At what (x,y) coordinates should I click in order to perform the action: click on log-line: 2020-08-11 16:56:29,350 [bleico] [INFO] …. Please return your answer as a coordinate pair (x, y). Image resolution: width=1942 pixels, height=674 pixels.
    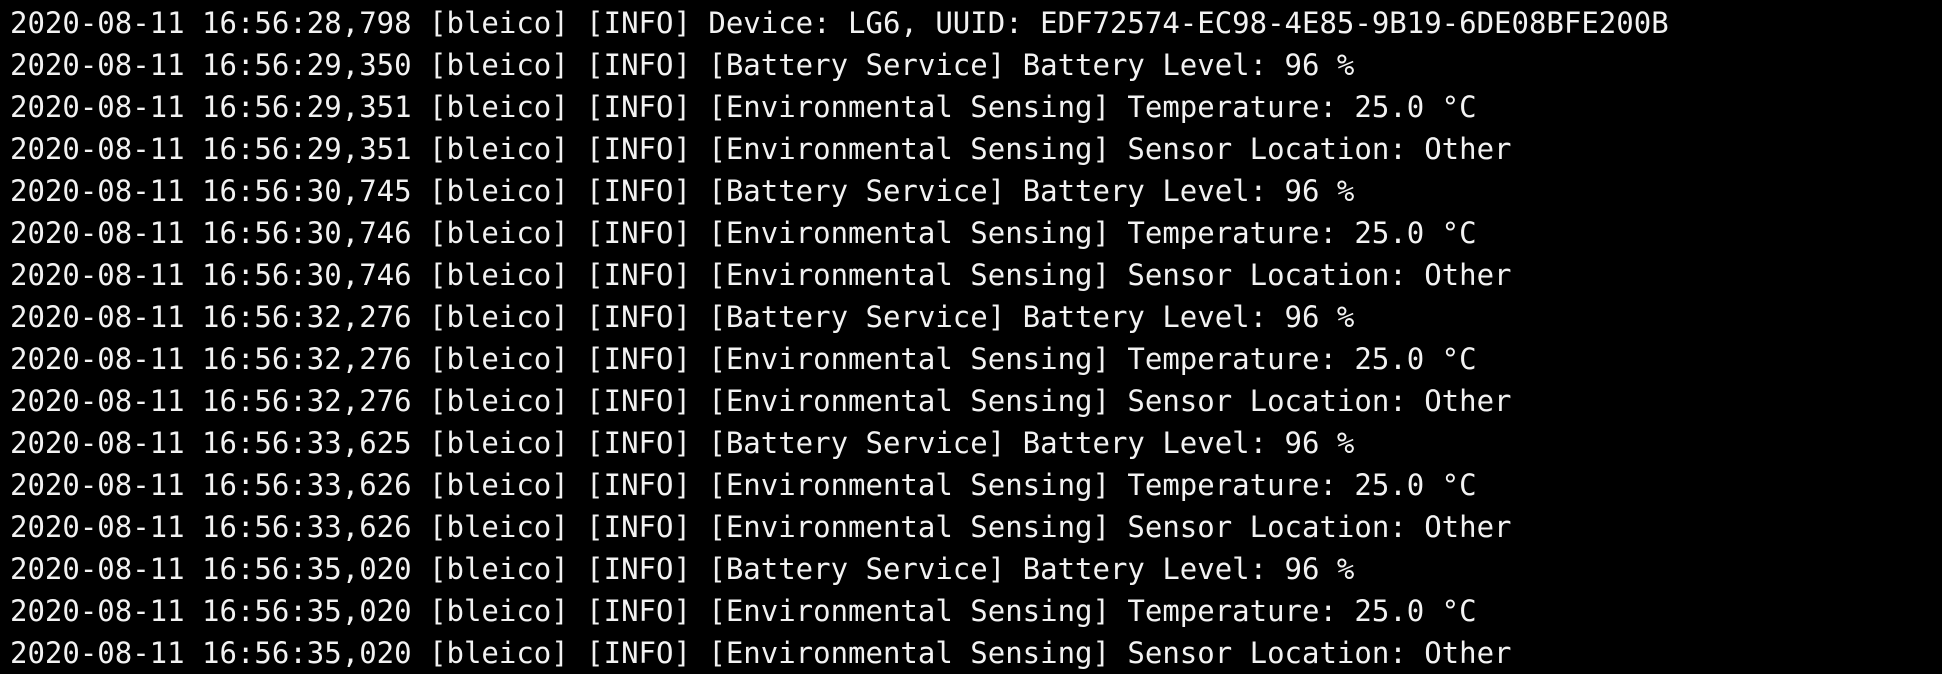
    Looking at the image, I should click on (682, 65).